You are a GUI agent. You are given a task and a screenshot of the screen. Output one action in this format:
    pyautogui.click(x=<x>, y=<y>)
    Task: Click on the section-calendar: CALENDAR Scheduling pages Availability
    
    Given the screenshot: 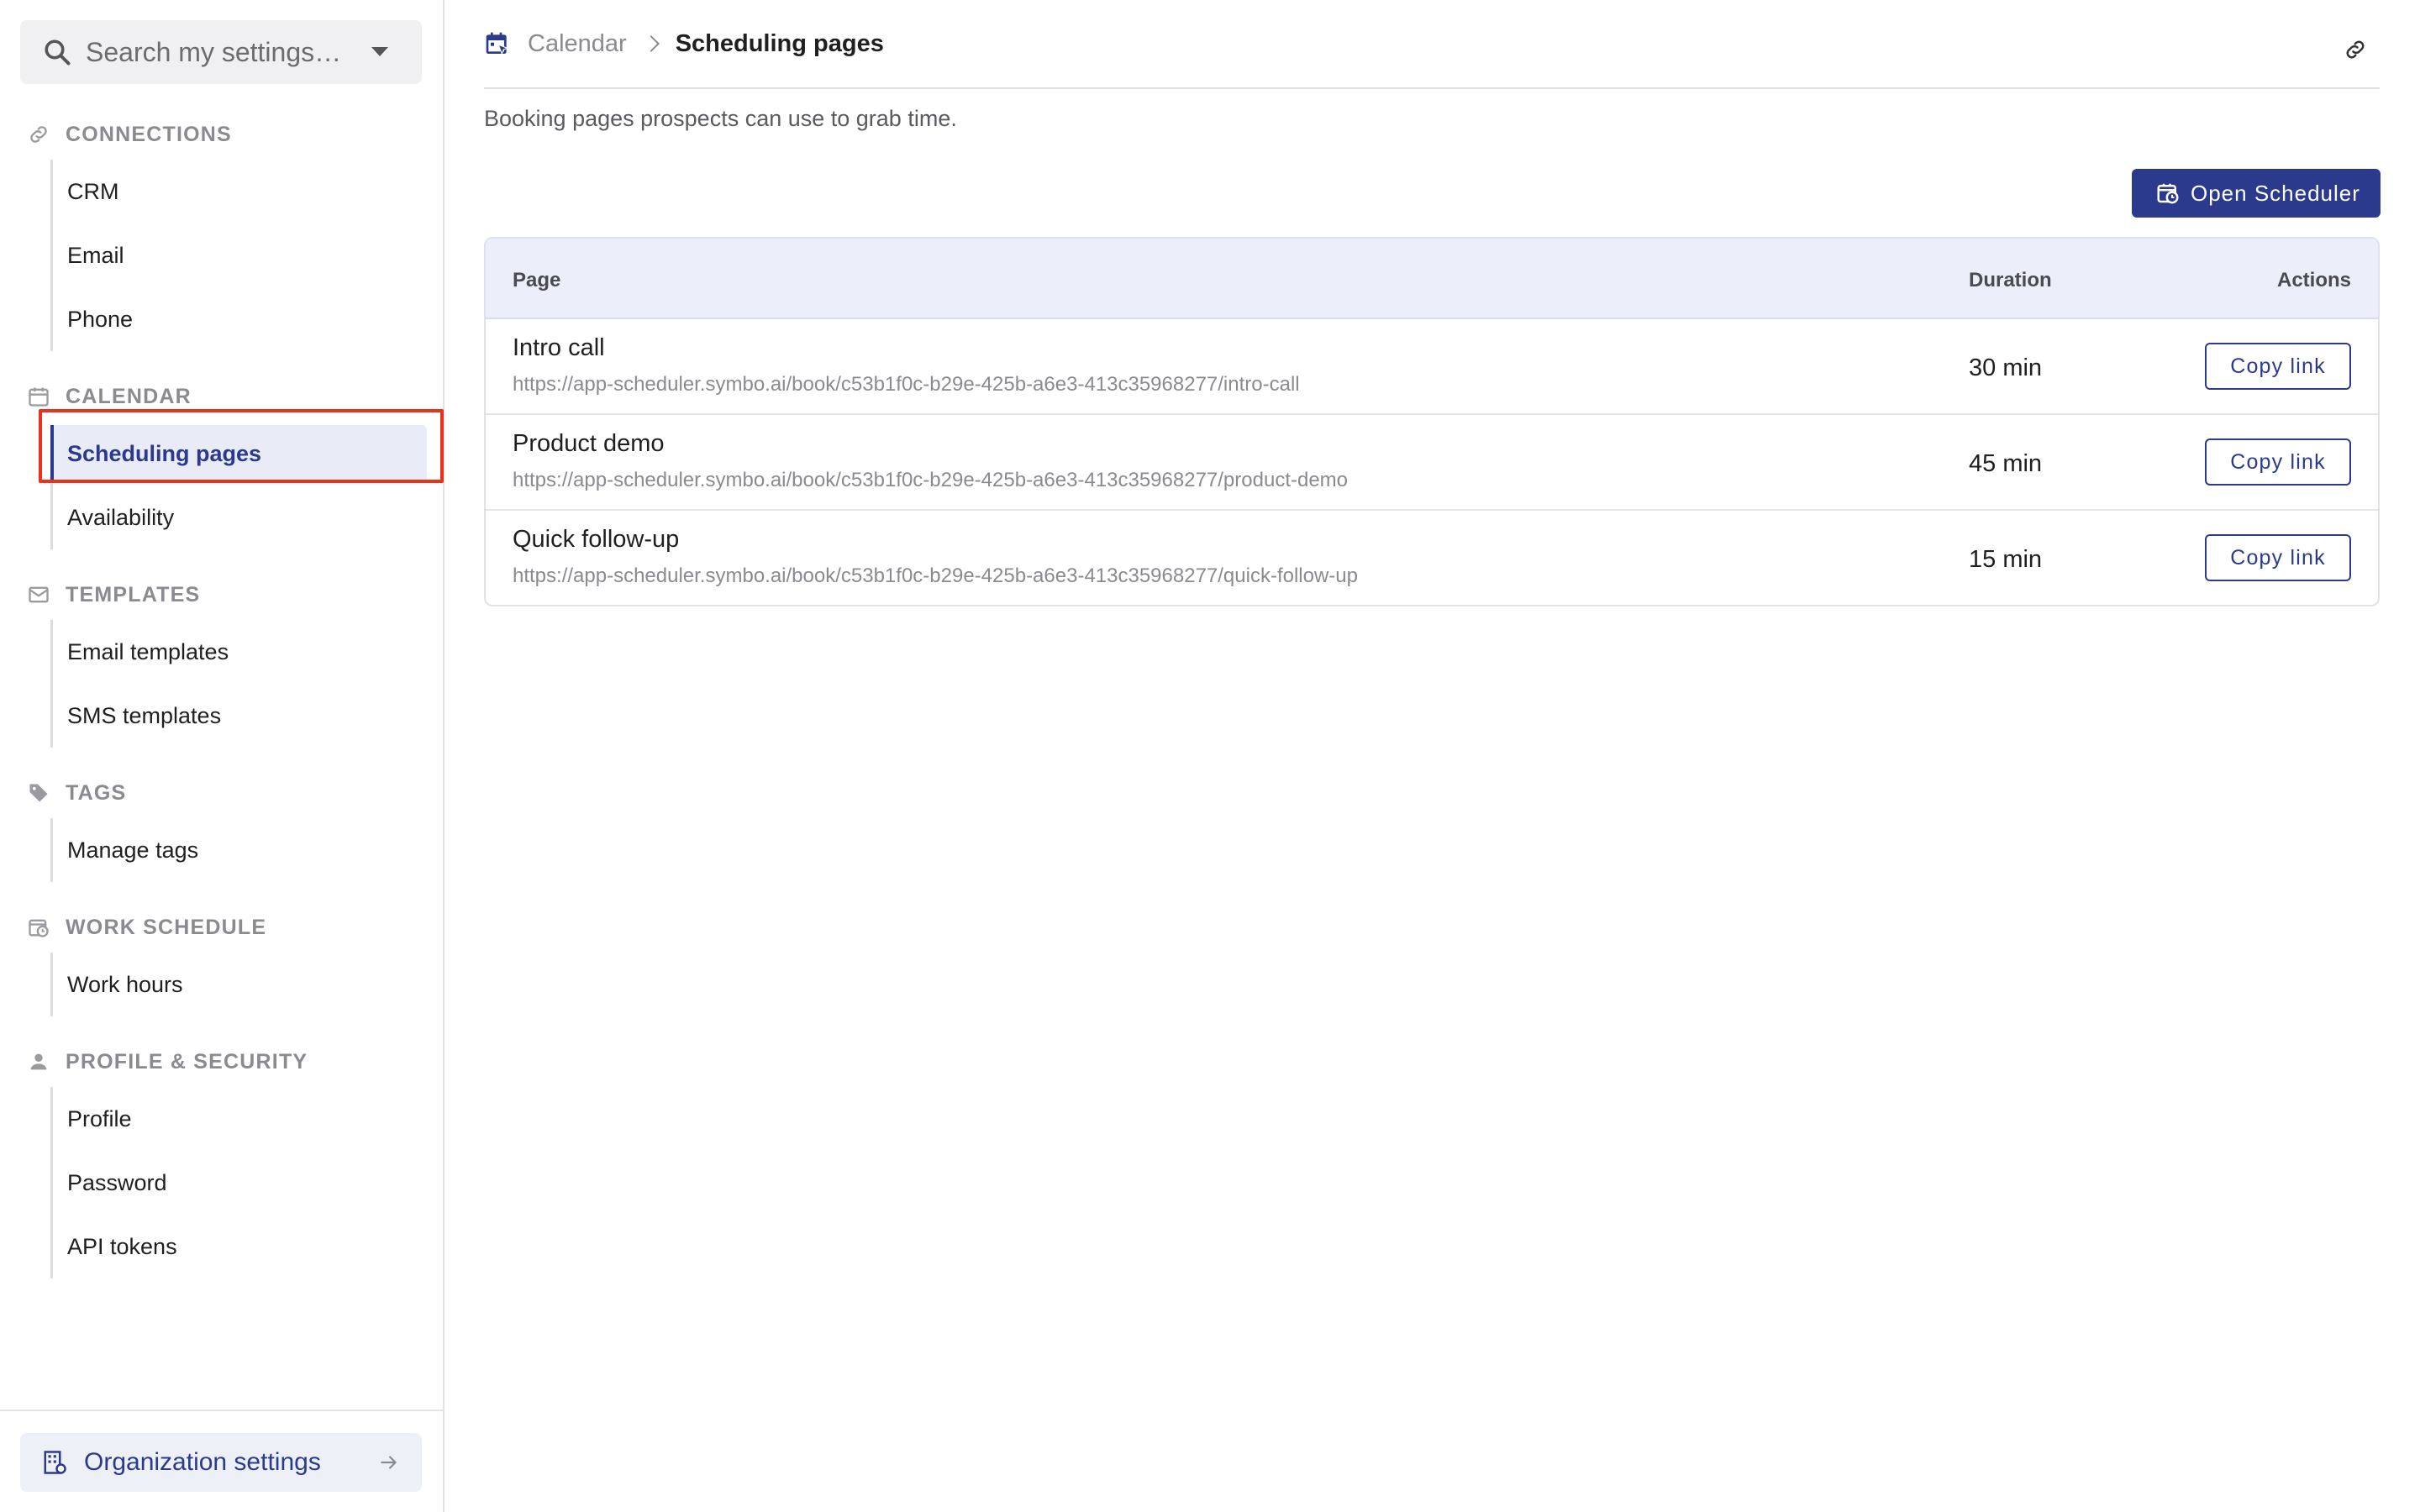 What is the action you would take?
    pyautogui.click(x=223, y=460)
    